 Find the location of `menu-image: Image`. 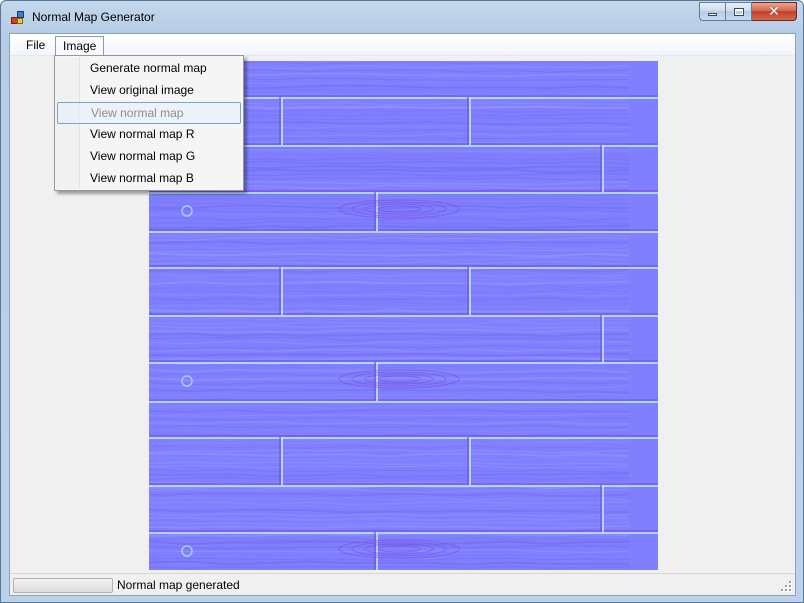

menu-image: Image is located at coordinates (80, 46).